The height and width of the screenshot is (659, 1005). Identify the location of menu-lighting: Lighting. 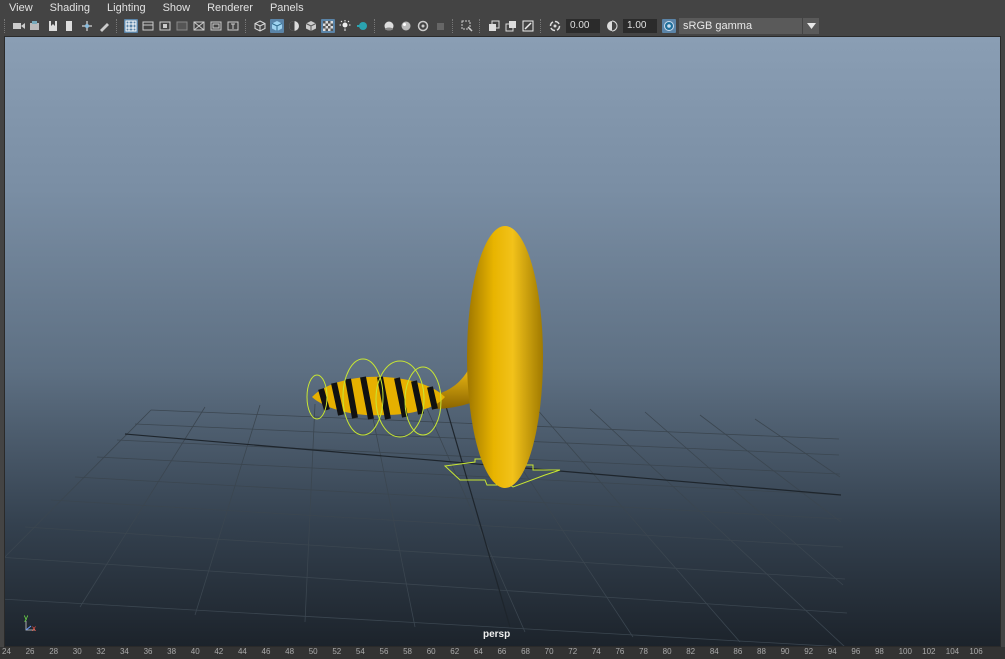
(126, 8).